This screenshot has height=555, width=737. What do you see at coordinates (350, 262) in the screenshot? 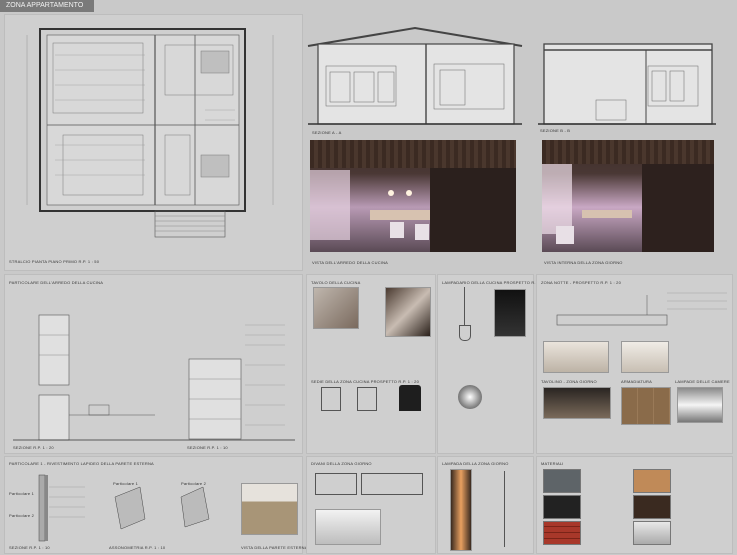
I see `kitchen-render-caption: VISTA DELL'ARREDO DELLA CUCINA` at bounding box center [350, 262].